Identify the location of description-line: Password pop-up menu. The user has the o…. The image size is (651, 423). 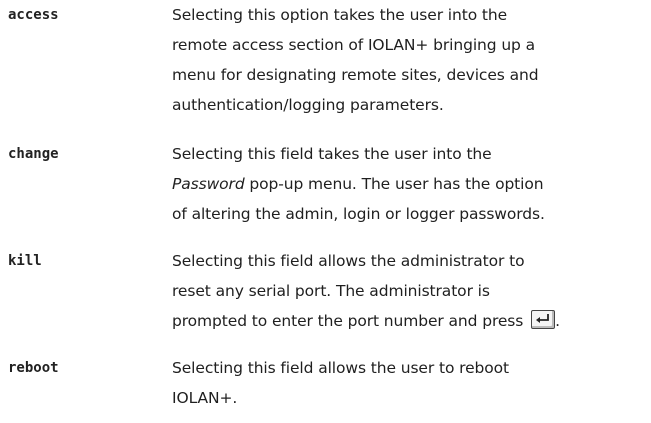
(409, 184).